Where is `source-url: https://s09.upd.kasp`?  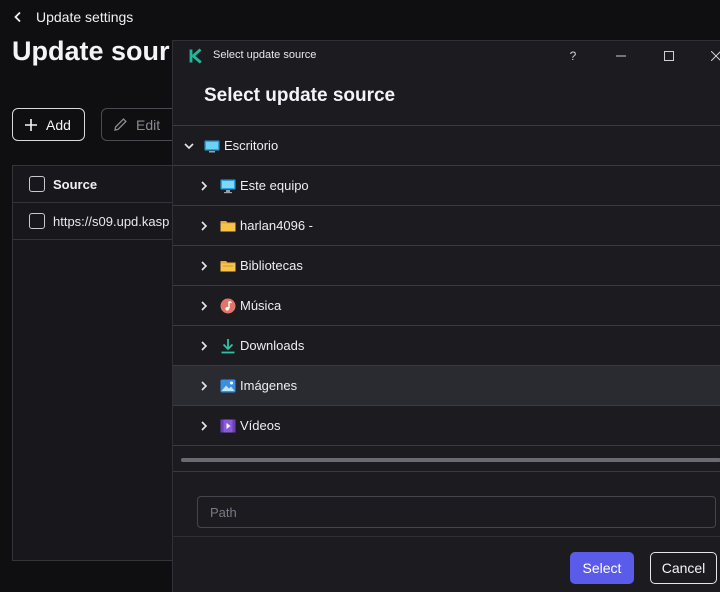 source-url: https://s09.upd.kasp is located at coordinates (111, 221).